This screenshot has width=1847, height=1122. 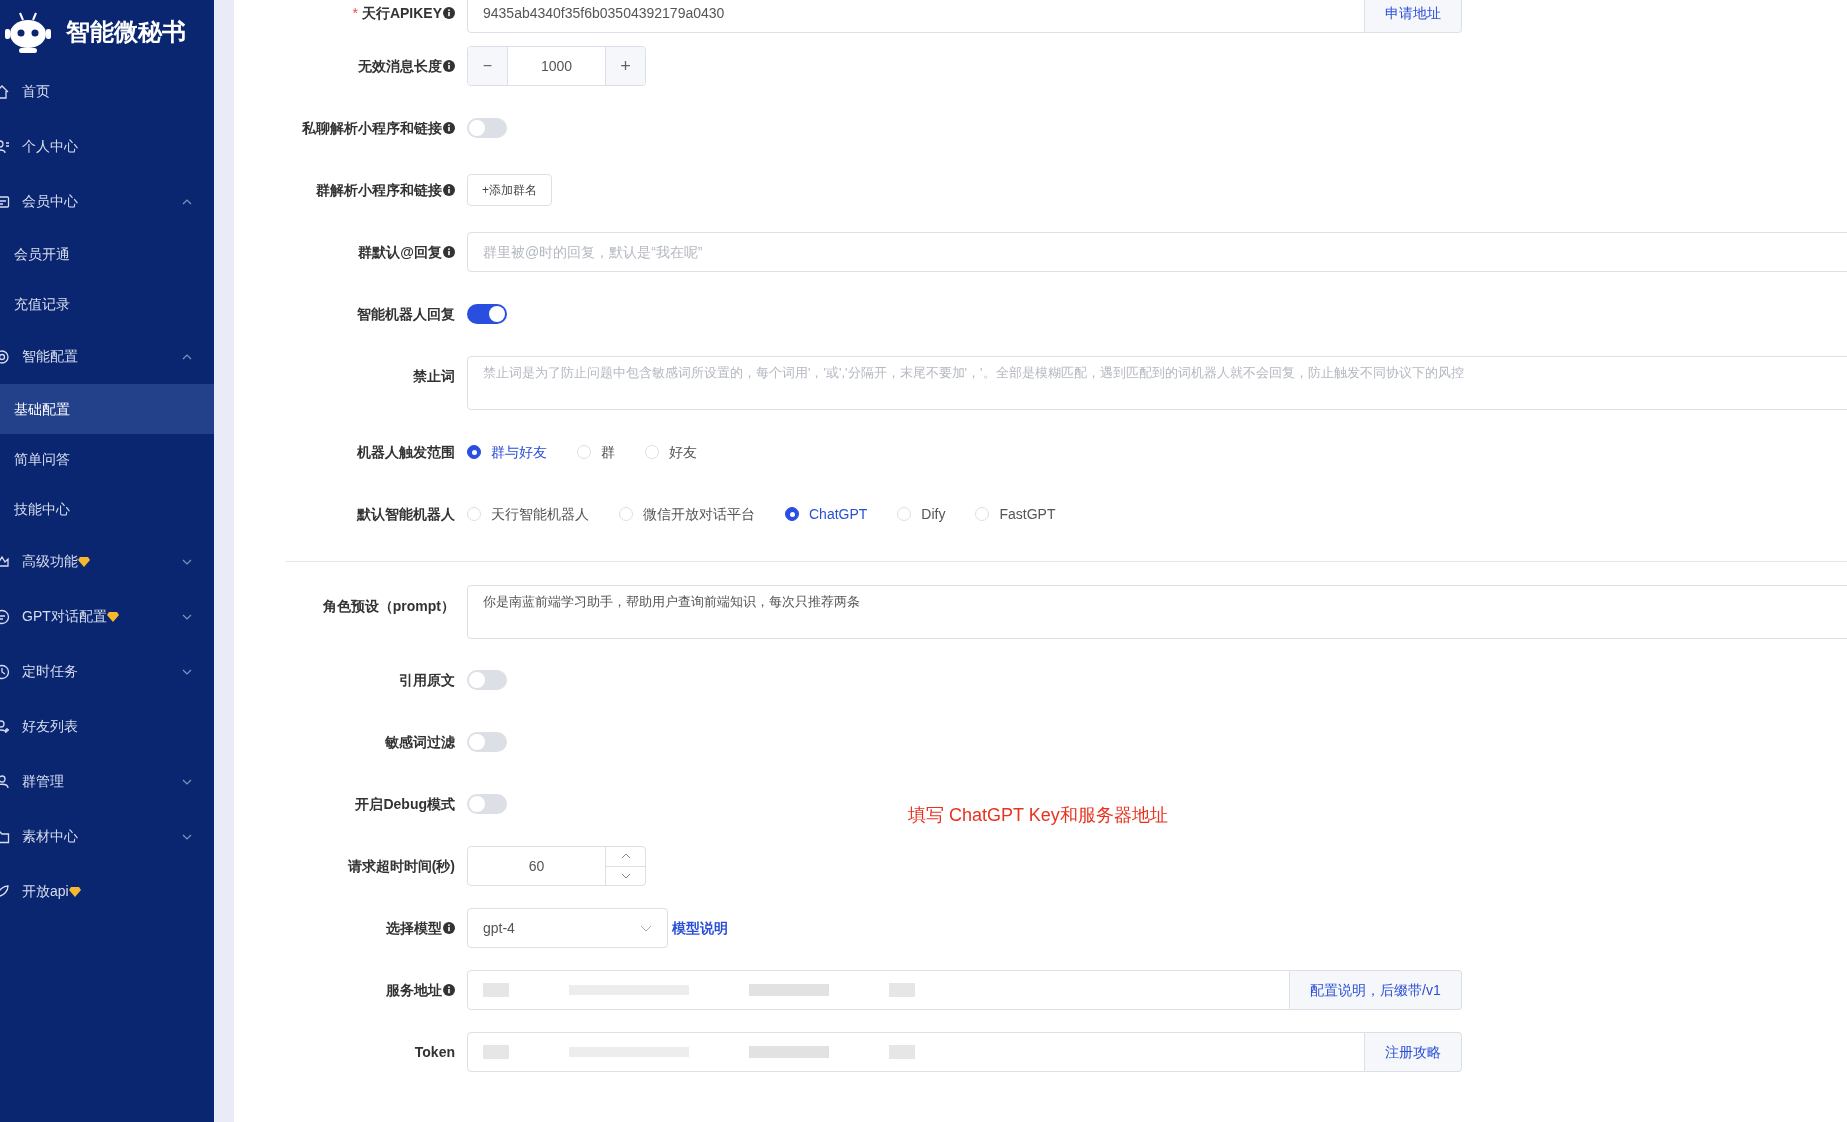 What do you see at coordinates (509, 190) in the screenshot?
I see `add-group-button: +添加群名` at bounding box center [509, 190].